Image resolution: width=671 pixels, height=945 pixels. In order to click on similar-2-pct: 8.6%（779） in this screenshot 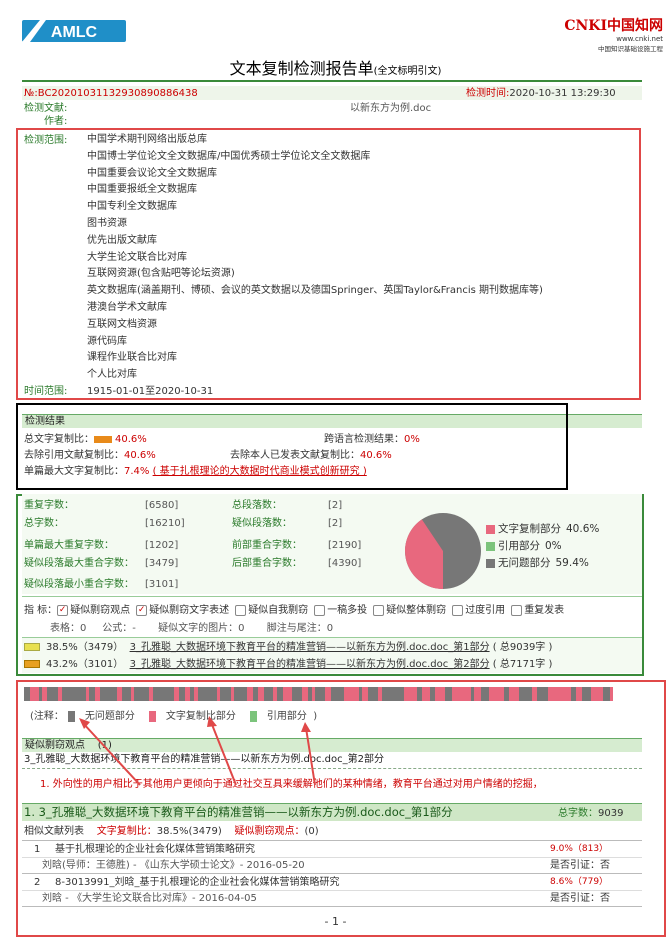, I will do `click(579, 882)`.